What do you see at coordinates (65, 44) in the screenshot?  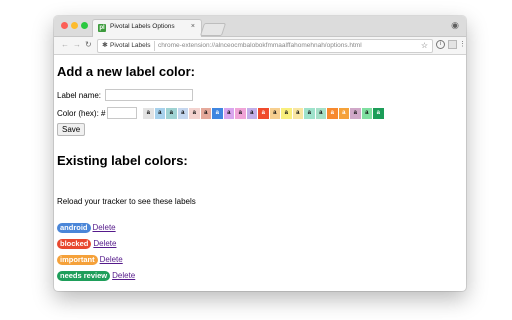 I see `back-arrow-icon: ←` at bounding box center [65, 44].